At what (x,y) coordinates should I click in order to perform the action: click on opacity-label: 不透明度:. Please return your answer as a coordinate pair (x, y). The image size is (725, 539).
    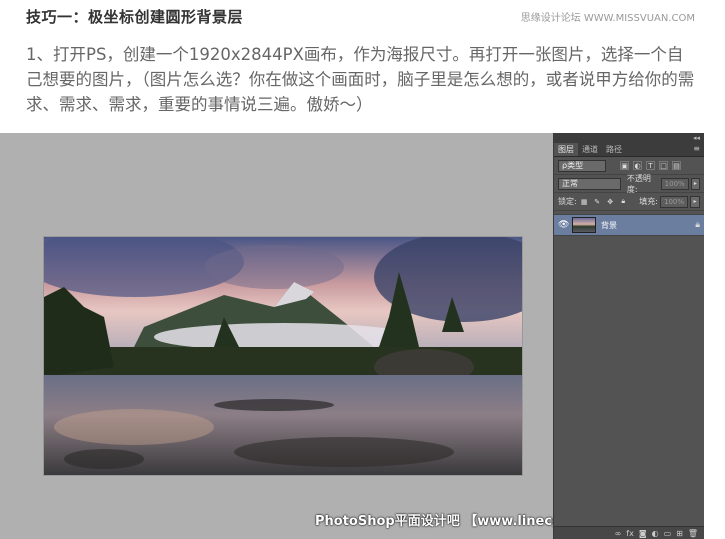
    Looking at the image, I should click on (638, 183).